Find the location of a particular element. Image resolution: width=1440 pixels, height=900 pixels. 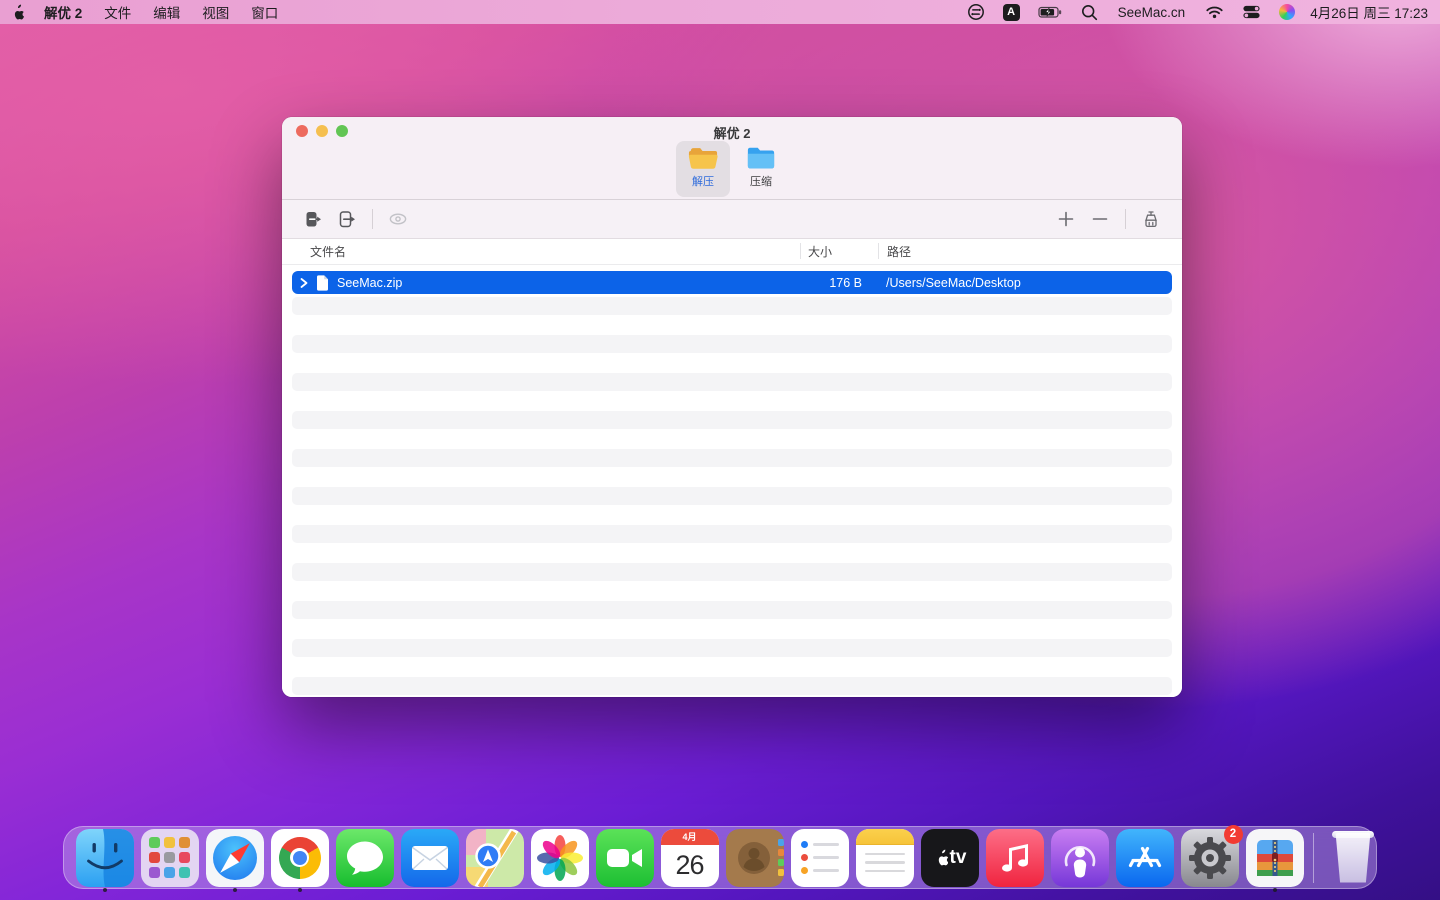

dock-notes is located at coordinates (884, 857).